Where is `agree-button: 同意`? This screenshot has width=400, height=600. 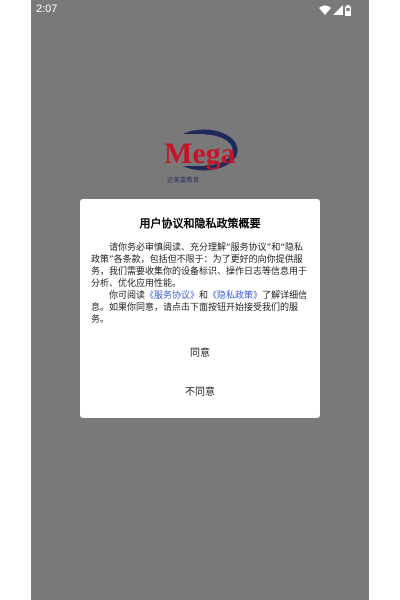 agree-button: 同意 is located at coordinates (200, 354).